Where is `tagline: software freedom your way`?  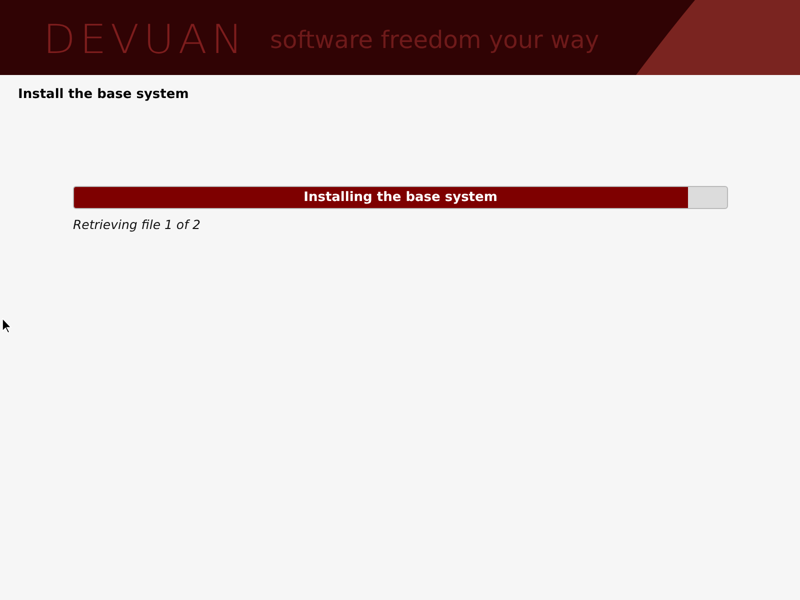 tagline: software freedom your way is located at coordinates (435, 40).